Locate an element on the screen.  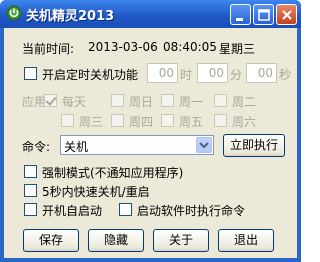
about-button: 关于 is located at coordinates (181, 240).